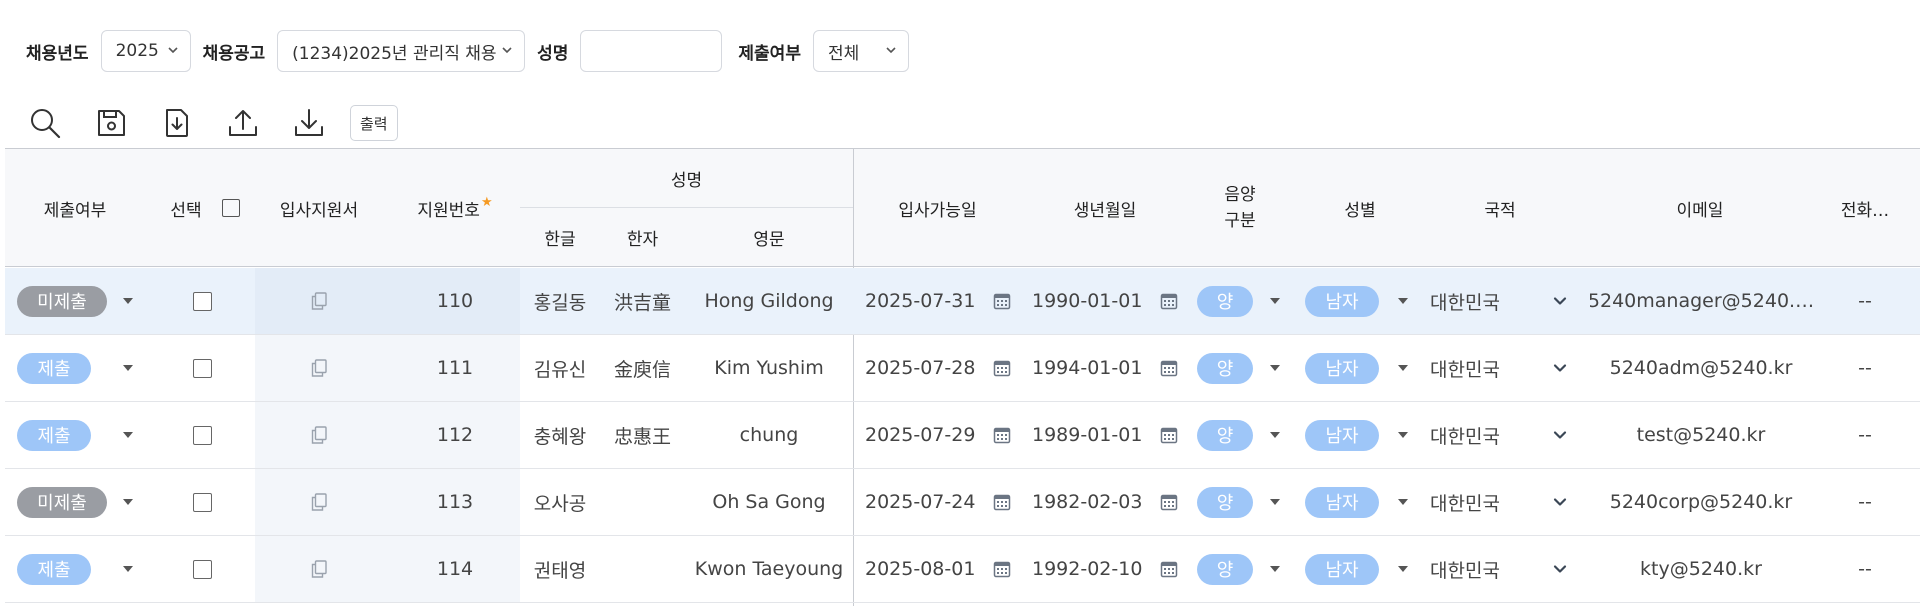  What do you see at coordinates (860, 51) in the screenshot?
I see `submitted-select: 전체` at bounding box center [860, 51].